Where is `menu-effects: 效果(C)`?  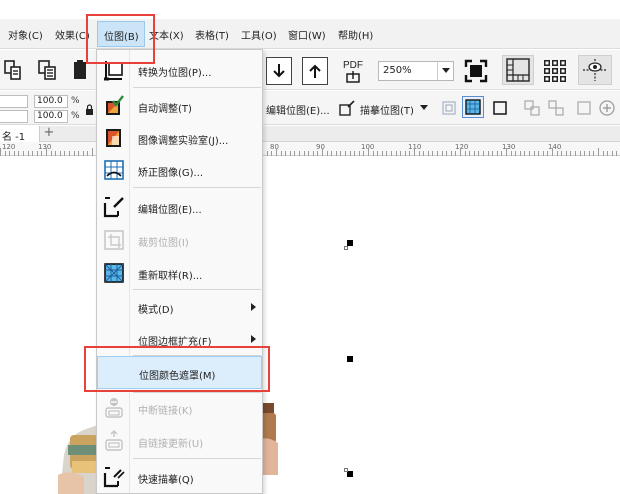 menu-effects: 效果(C) is located at coordinates (72, 34).